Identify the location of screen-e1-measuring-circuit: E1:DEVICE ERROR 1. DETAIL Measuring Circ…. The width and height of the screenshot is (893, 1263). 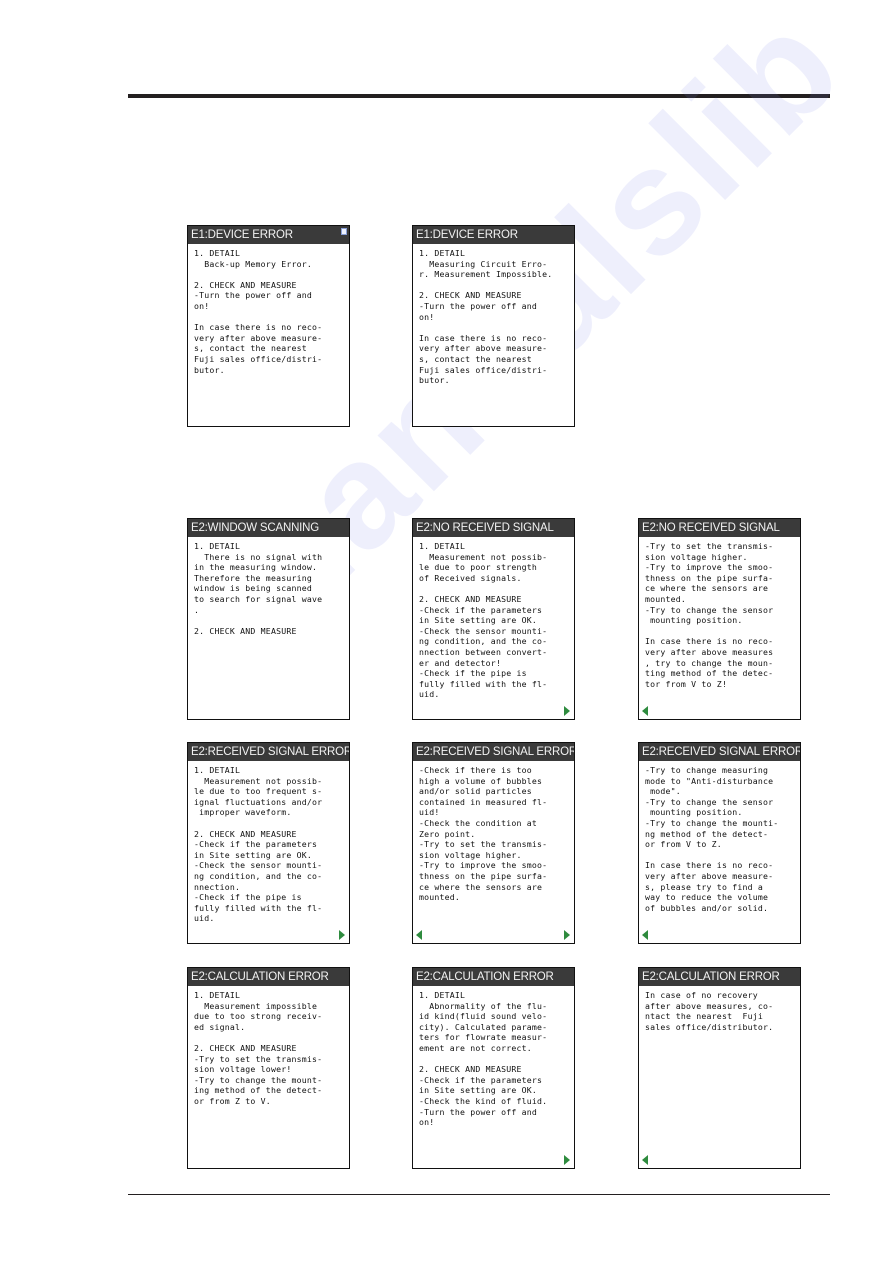
(493, 326).